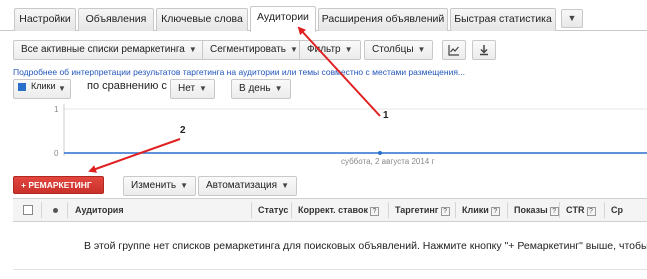 Image resolution: width=647 pixels, height=279 pixels. Describe the element at coordinates (503, 19) in the screenshot. I see `tab-quick-stats: Быстрая статистика` at that location.